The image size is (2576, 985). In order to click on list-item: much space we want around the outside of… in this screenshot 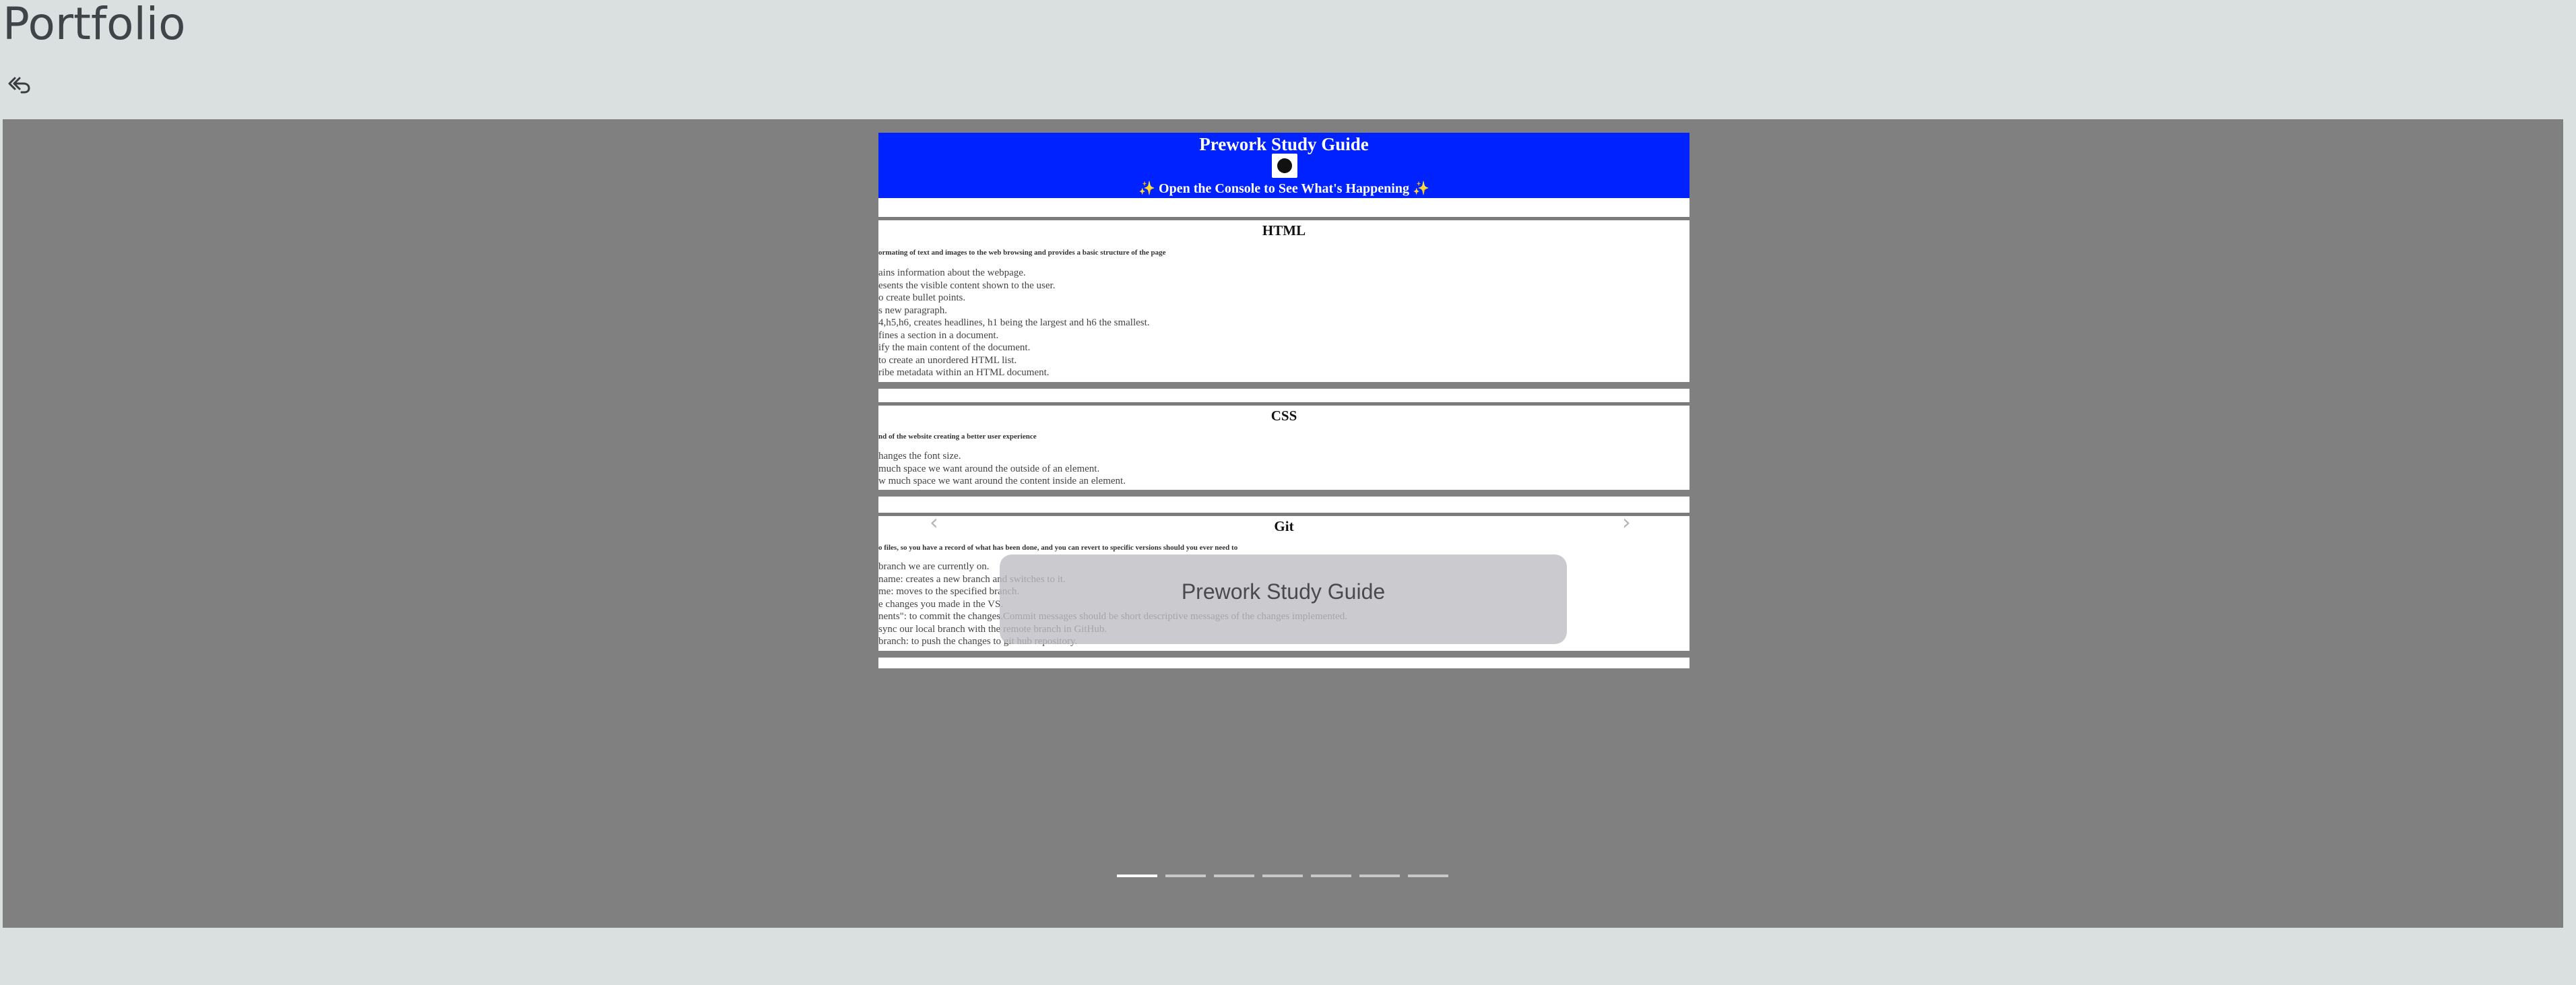, I will do `click(989, 468)`.